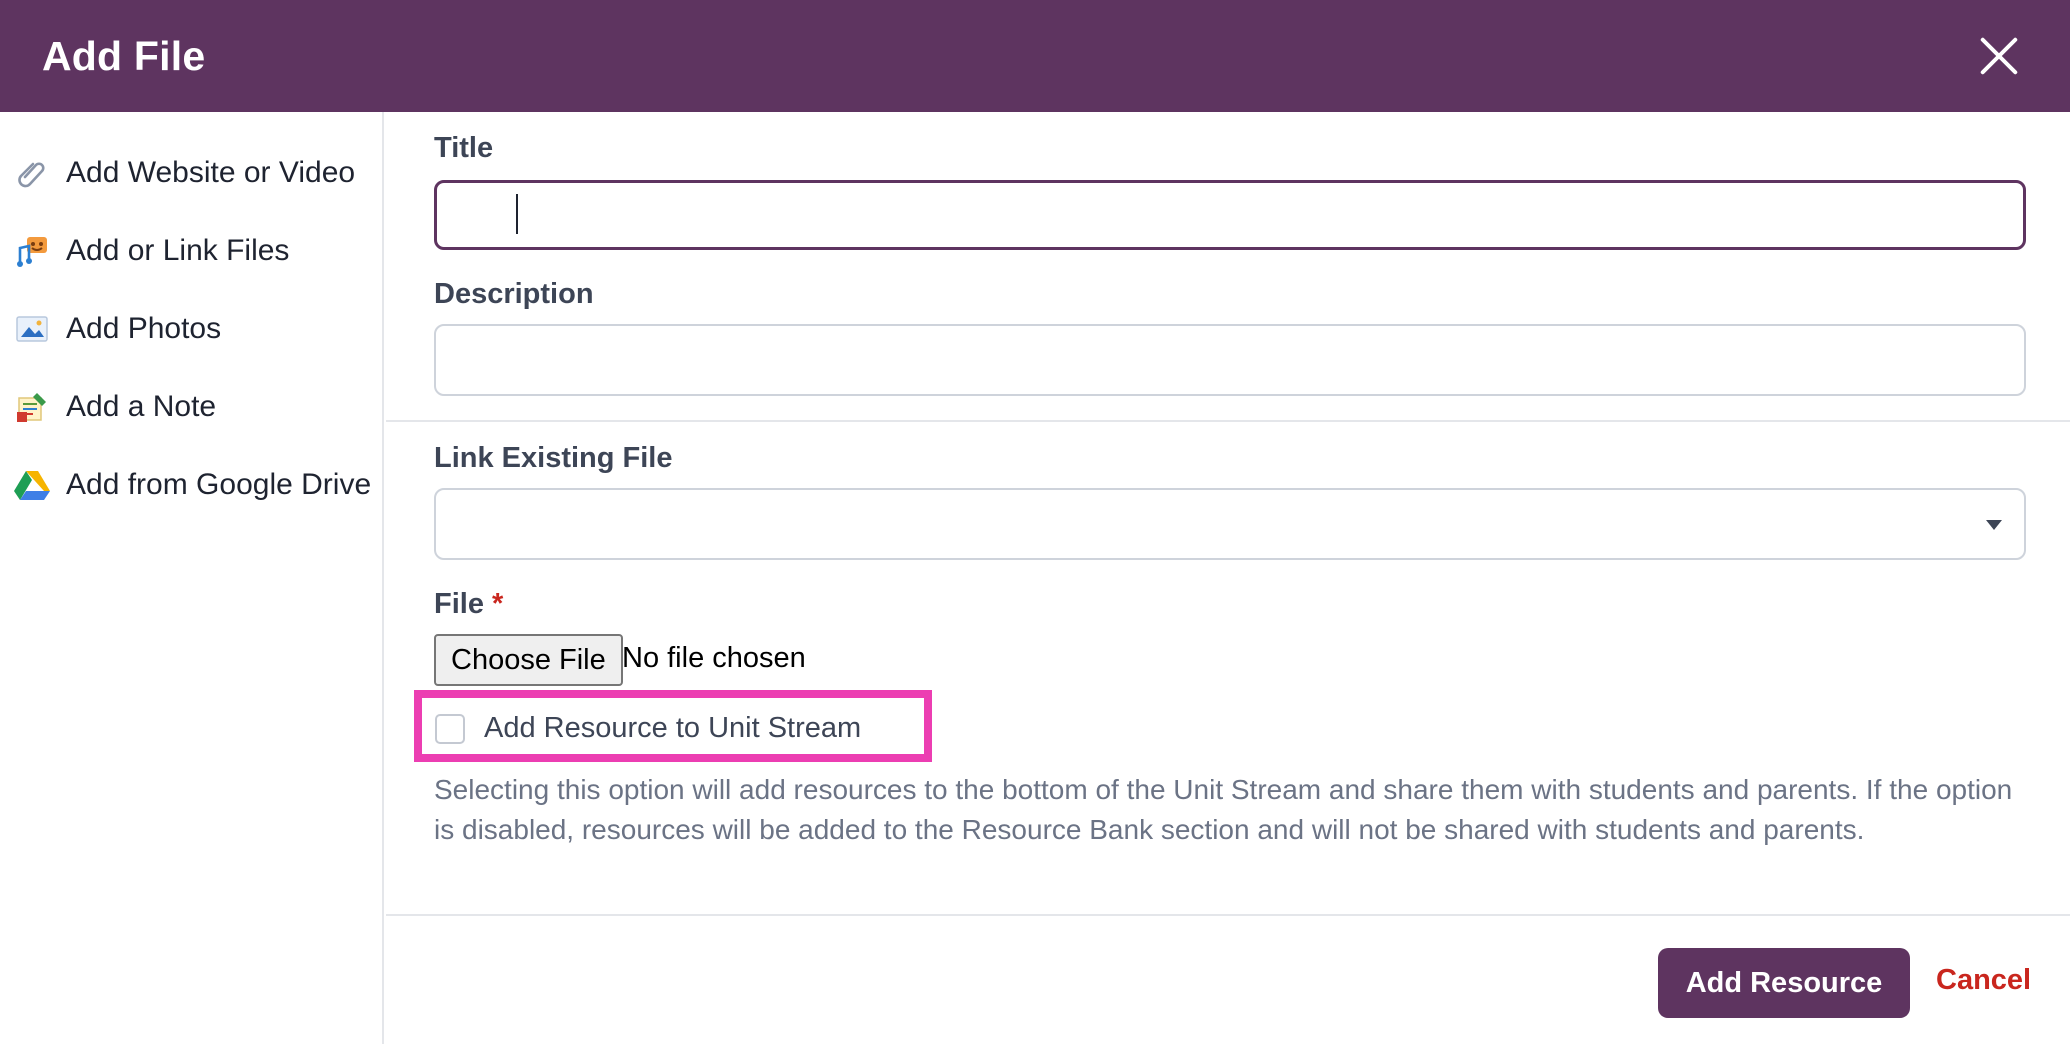 This screenshot has height=1044, width=2070. What do you see at coordinates (450, 729) in the screenshot?
I see `unit-stream-checkbox` at bounding box center [450, 729].